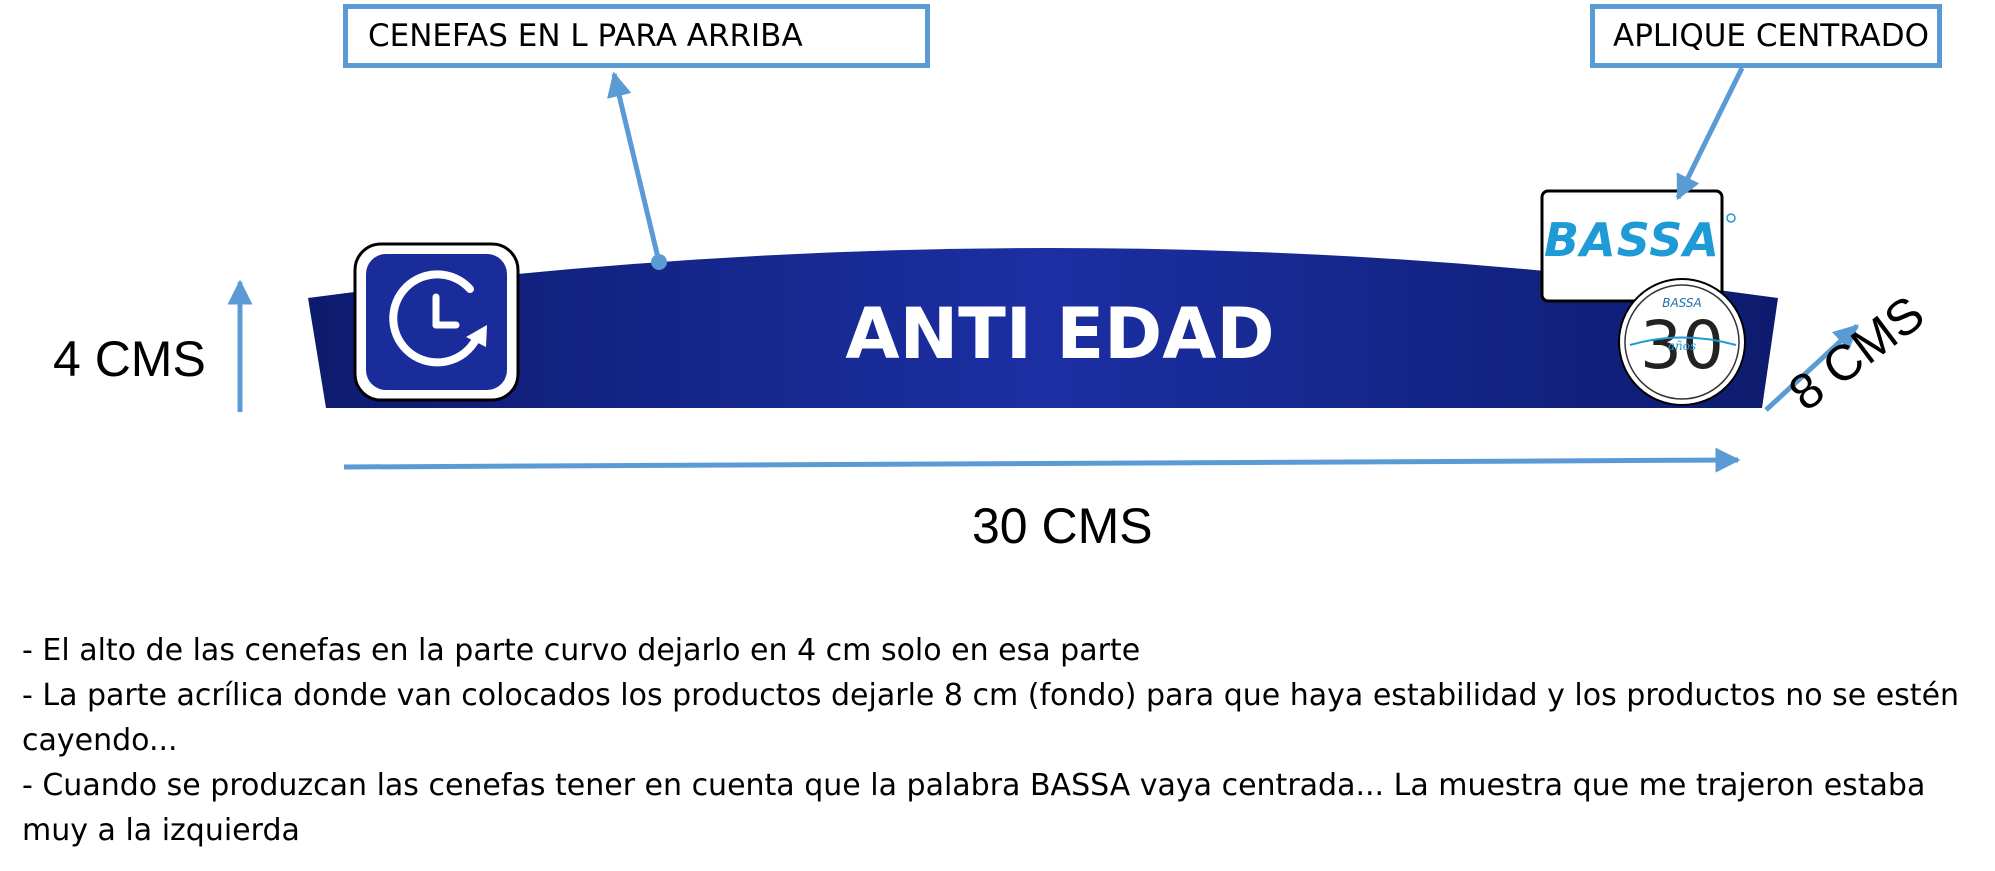 The image size is (1995, 871). Describe the element at coordinates (1062, 526) in the screenshot. I see `width-dimension-label: 30 CMS` at that location.